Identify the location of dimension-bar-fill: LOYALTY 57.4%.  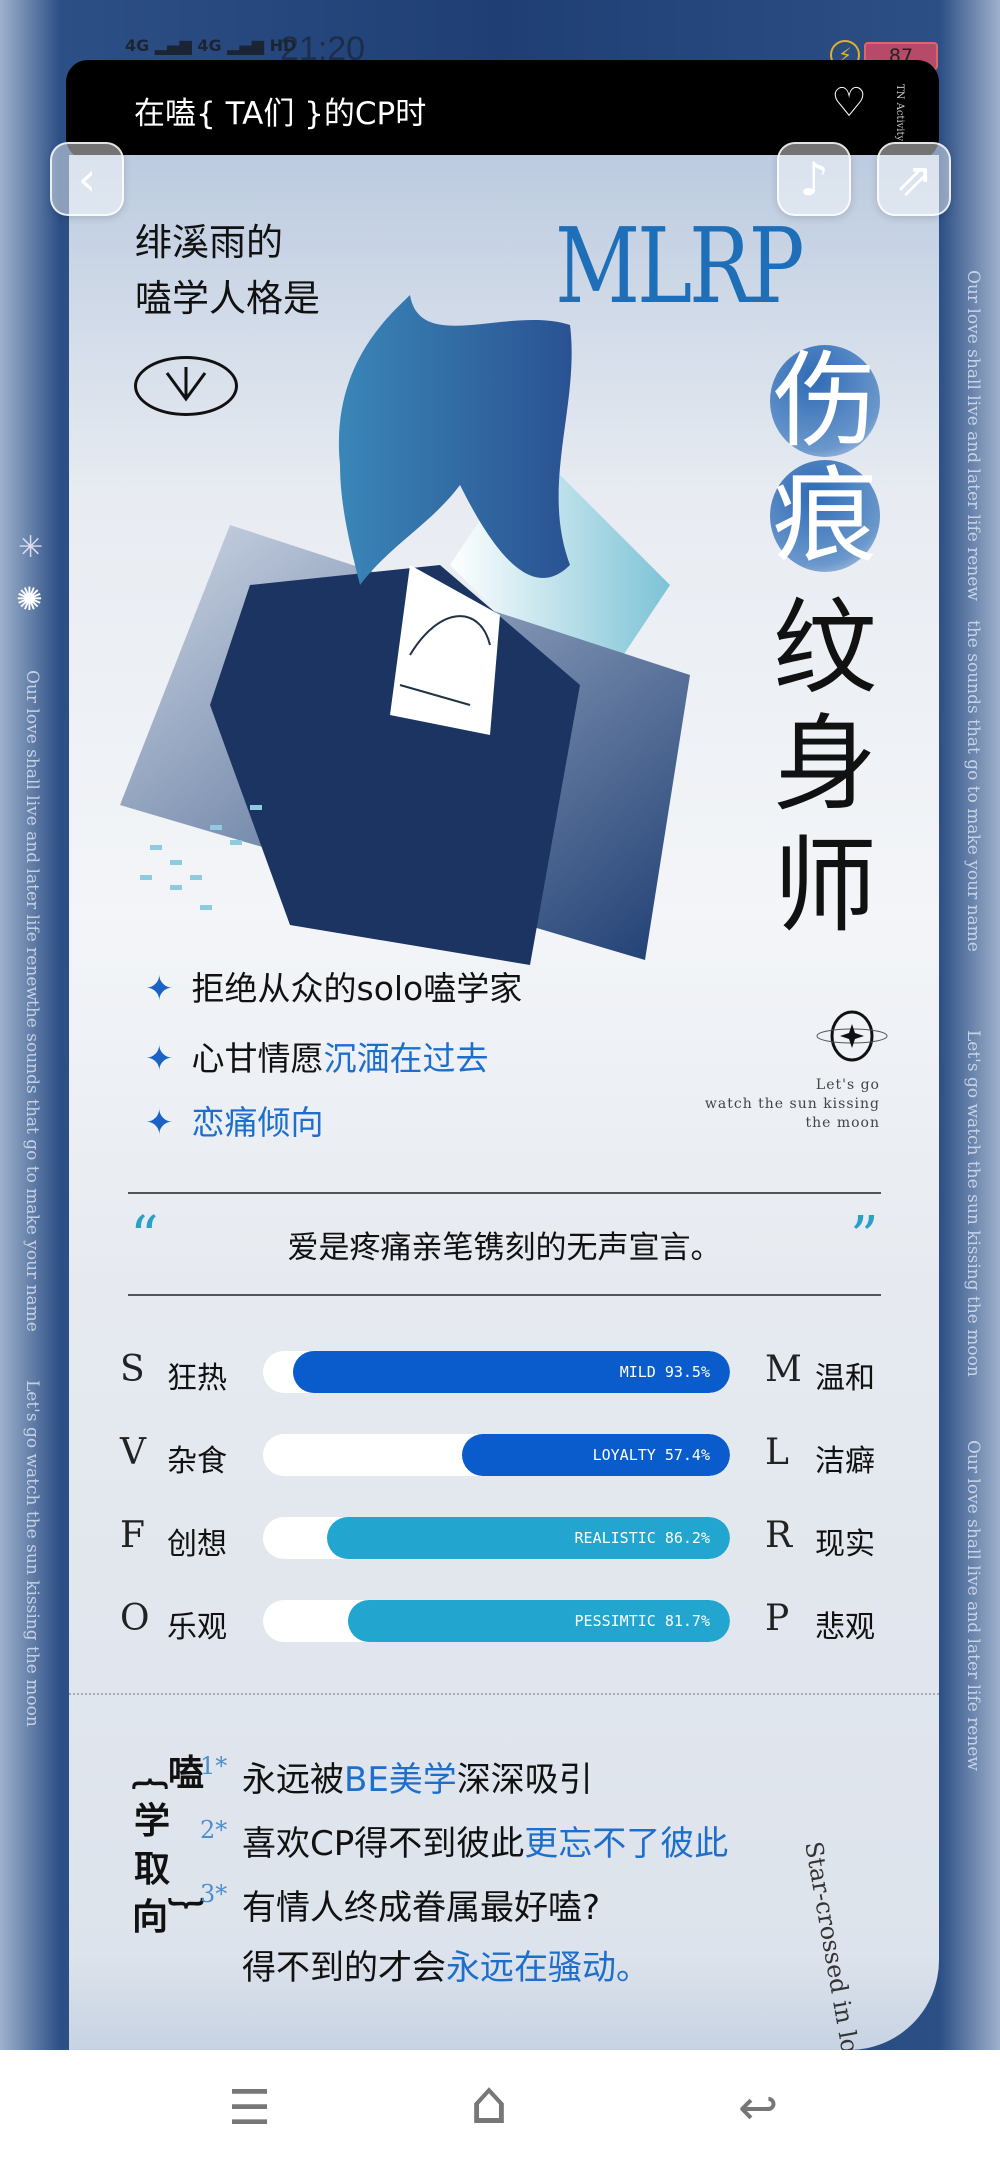
(595, 1455).